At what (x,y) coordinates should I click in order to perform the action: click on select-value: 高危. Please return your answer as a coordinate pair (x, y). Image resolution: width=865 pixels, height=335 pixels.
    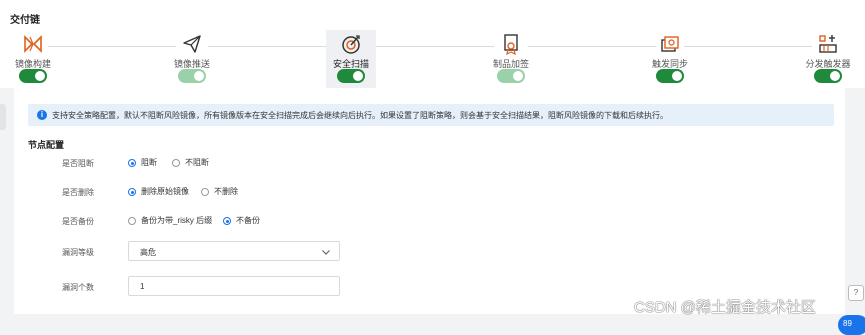
    Looking at the image, I should click on (148, 252).